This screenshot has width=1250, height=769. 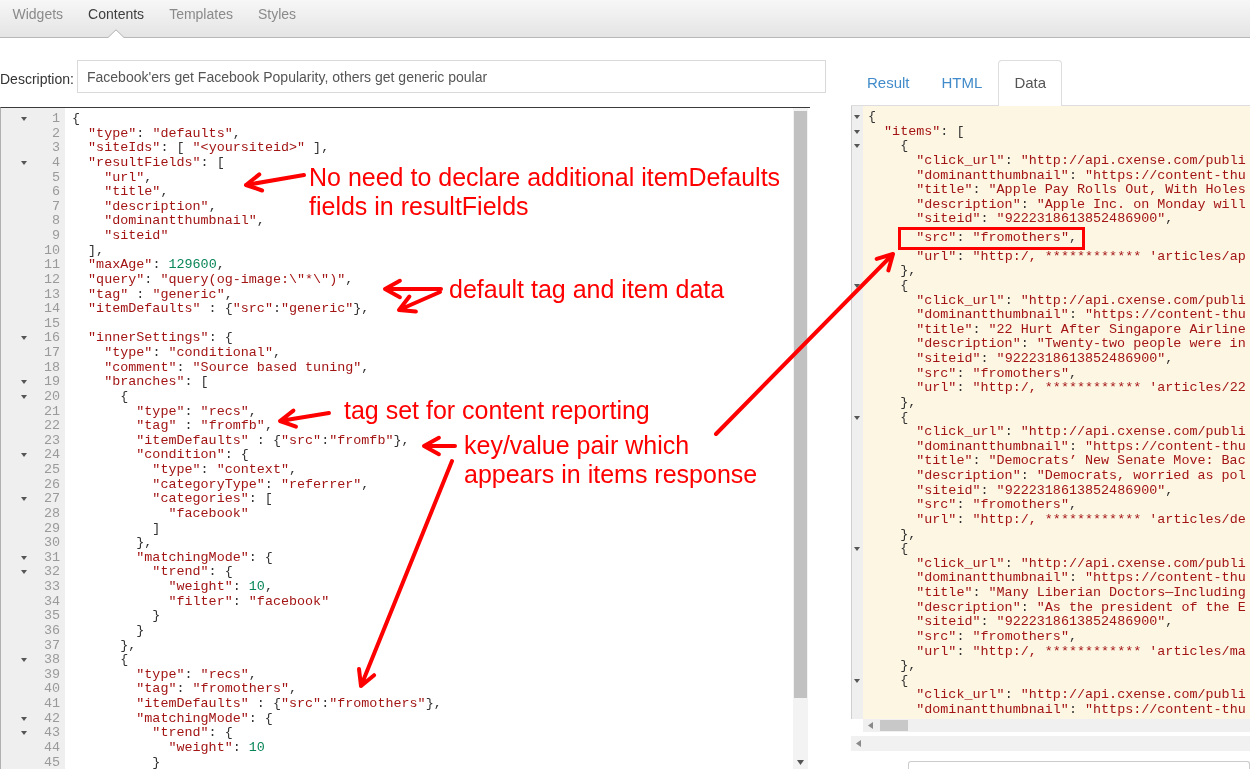 What do you see at coordinates (888, 83) in the screenshot?
I see `tab: Result` at bounding box center [888, 83].